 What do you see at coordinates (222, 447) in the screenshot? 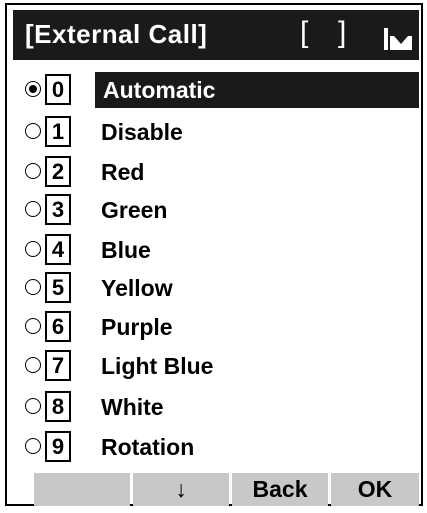
I see `option-item-9: 9 Rotation` at bounding box center [222, 447].